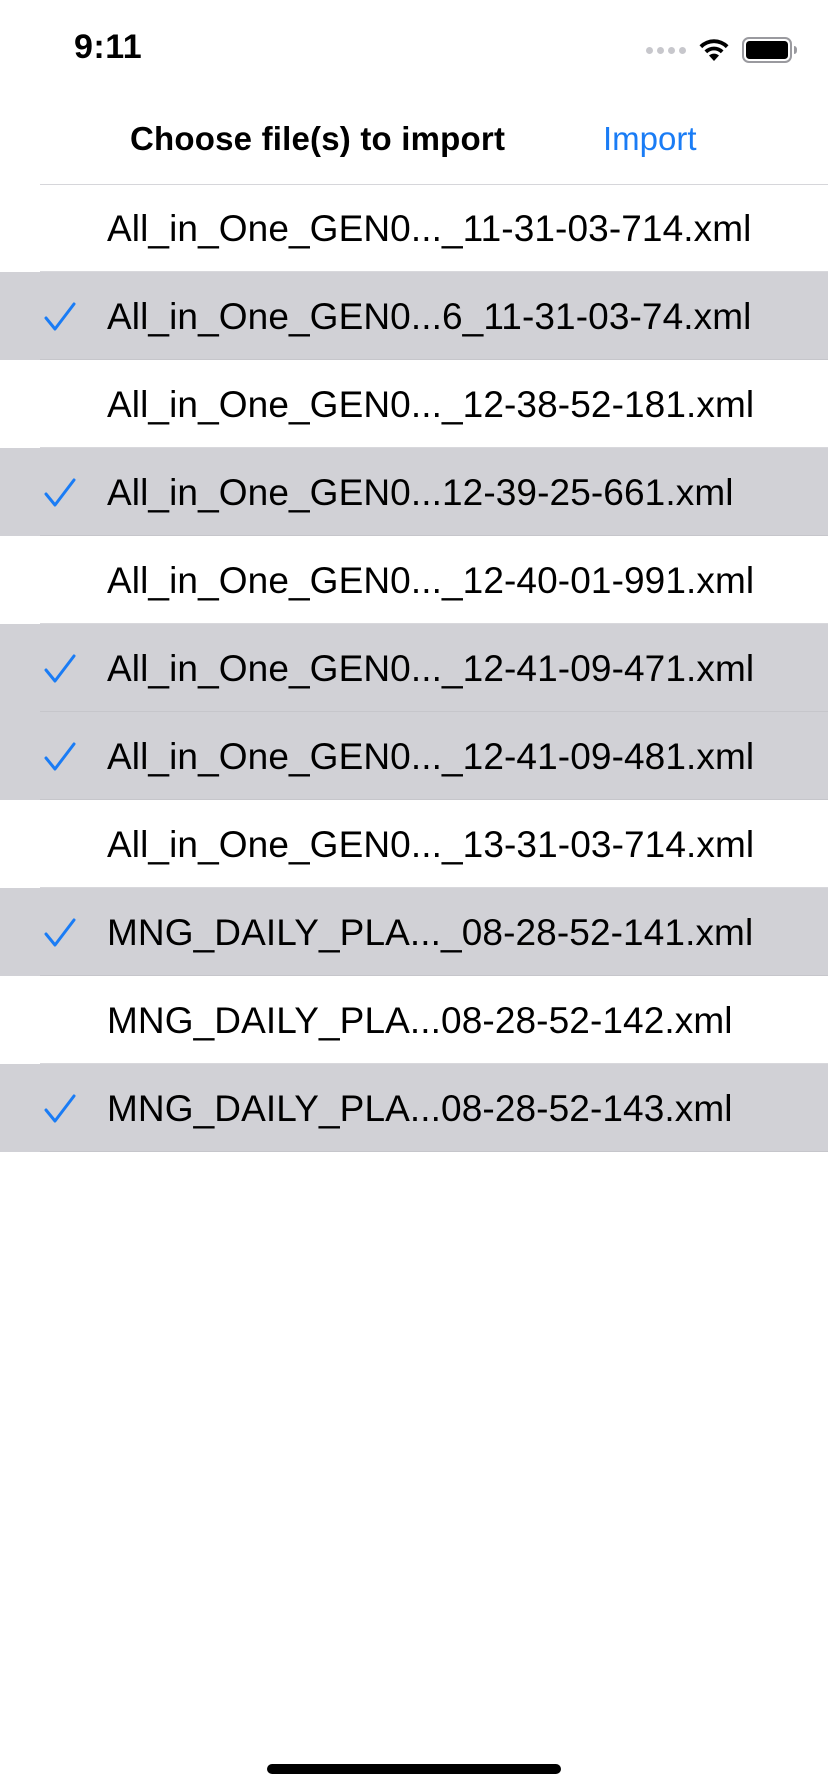  What do you see at coordinates (414, 50) in the screenshot?
I see `status-bar: 9:11` at bounding box center [414, 50].